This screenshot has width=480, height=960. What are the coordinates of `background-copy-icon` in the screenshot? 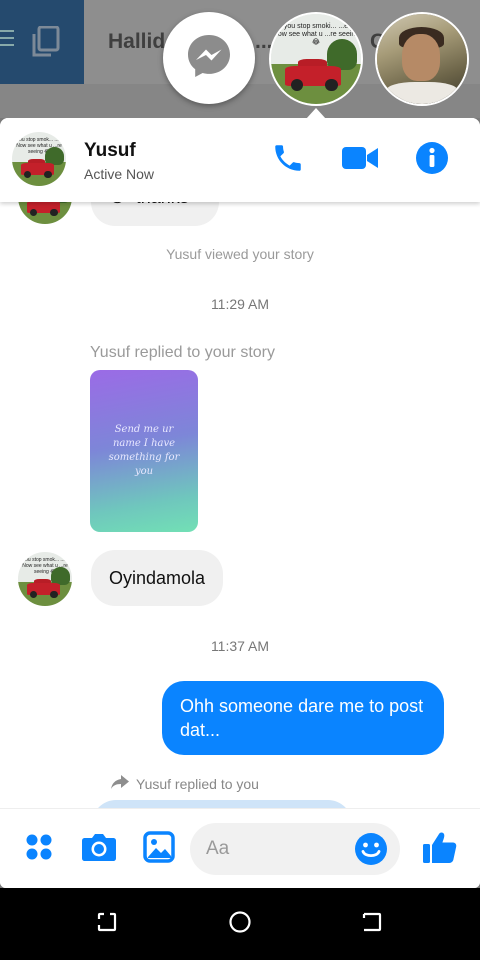 It's located at (45, 44).